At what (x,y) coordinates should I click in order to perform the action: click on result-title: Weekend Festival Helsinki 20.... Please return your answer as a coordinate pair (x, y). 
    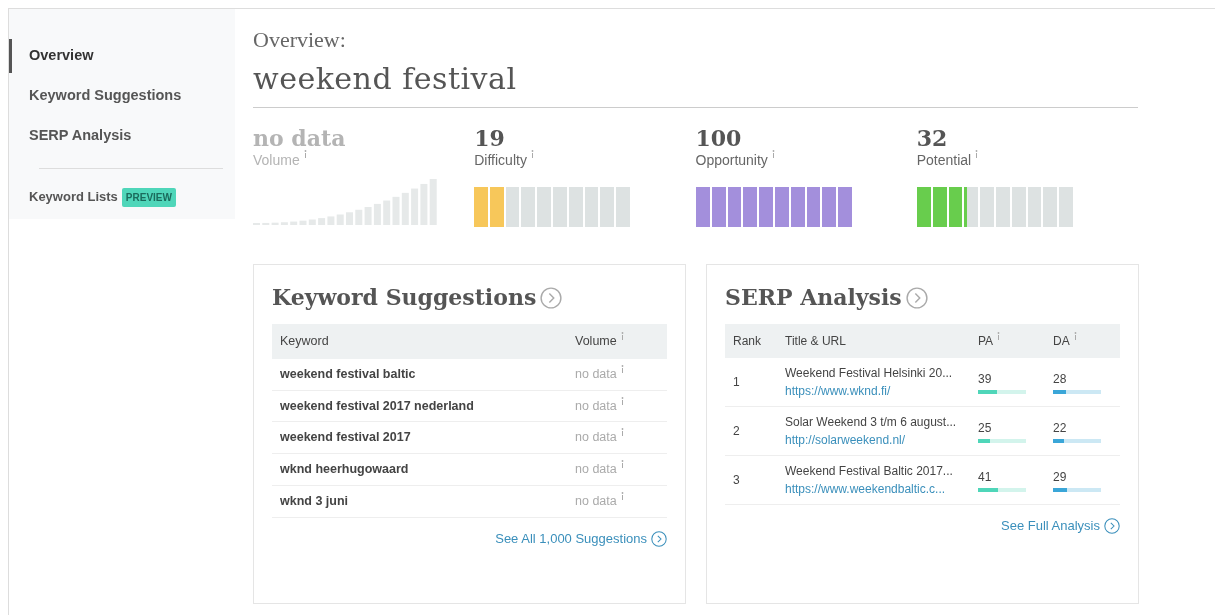
    Looking at the image, I should click on (869, 374).